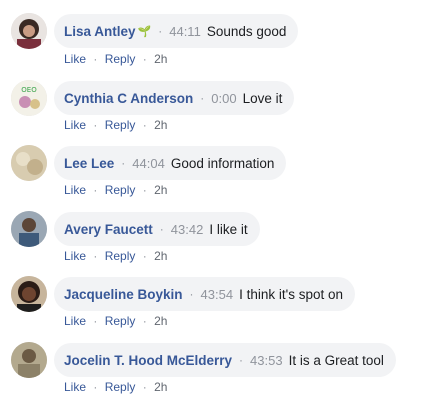 This screenshot has height=402, width=434. I want to click on comment-author: Jacqueline Boykin, so click(123, 294).